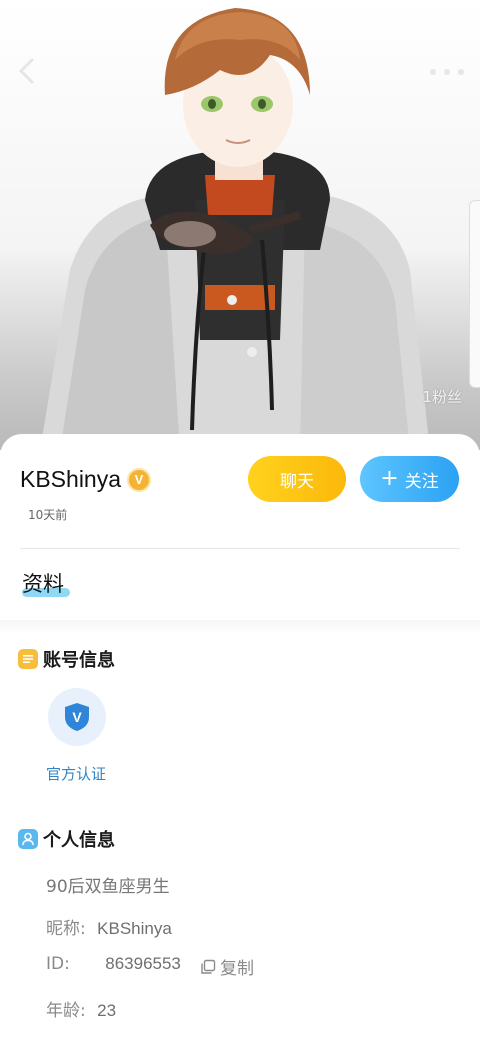 This screenshot has width=480, height=1040. I want to click on id-row: ID: 86396553, so click(113, 964).